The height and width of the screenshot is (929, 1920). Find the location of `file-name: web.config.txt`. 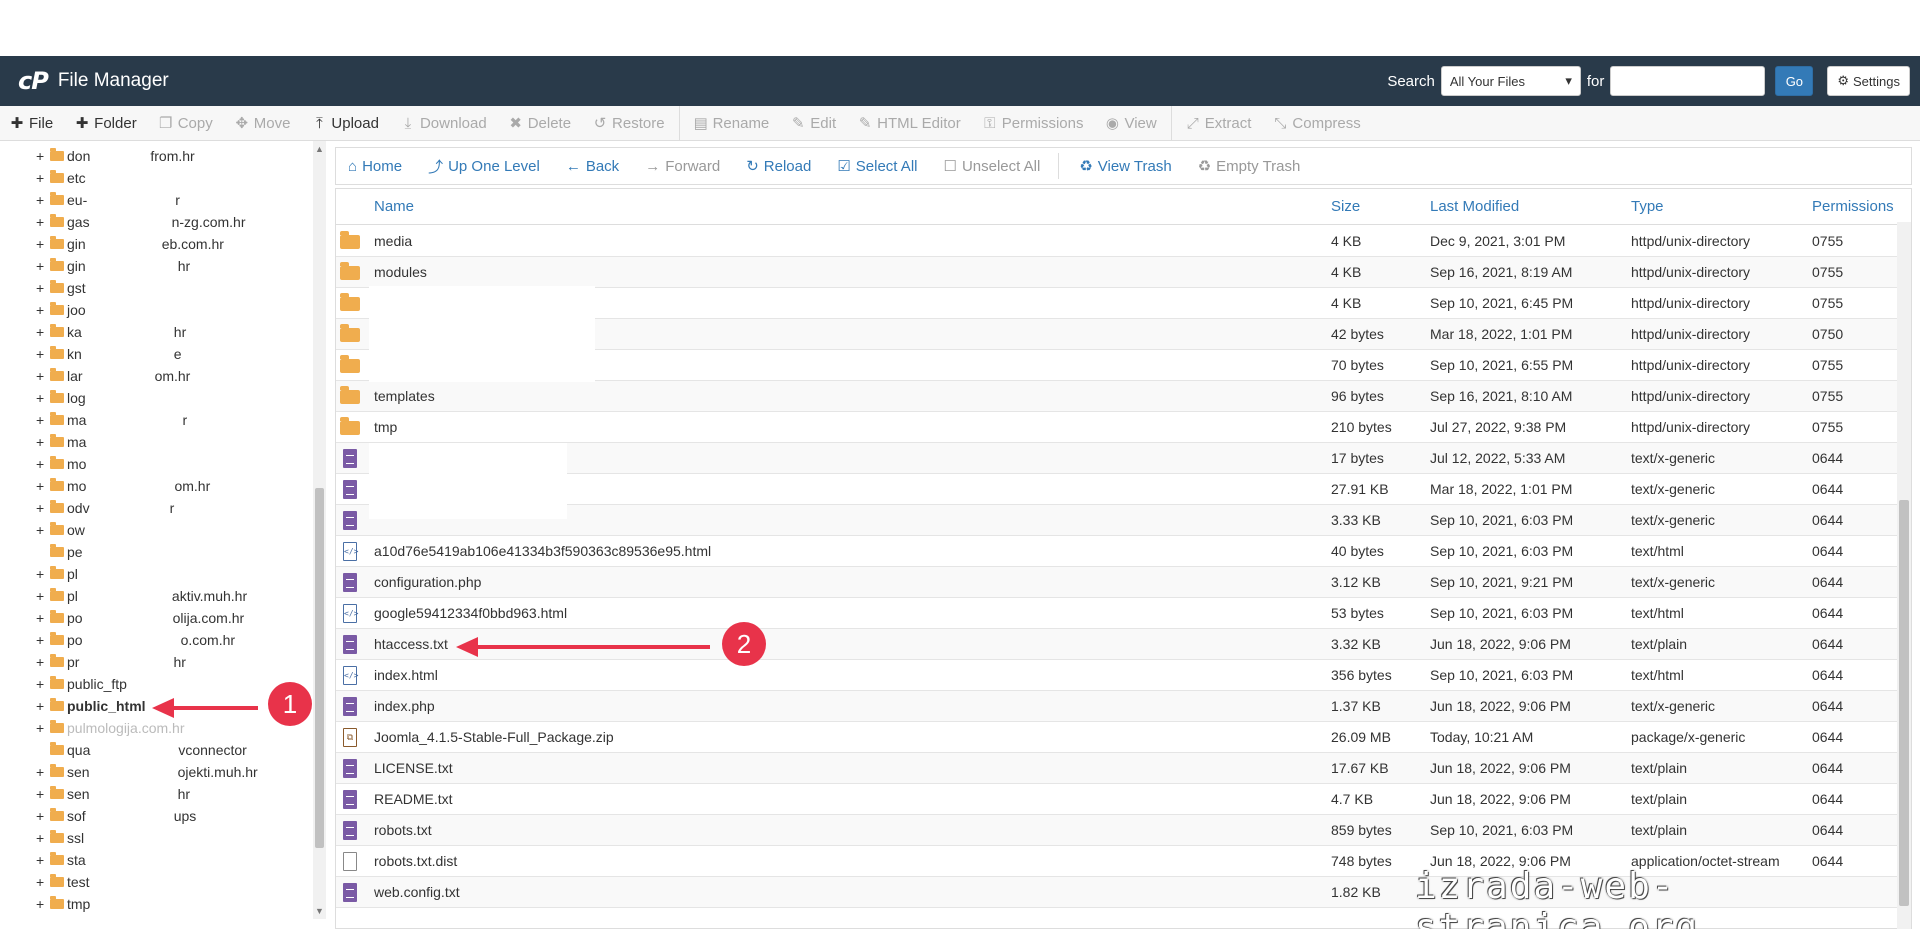

file-name: web.config.txt is located at coordinates (417, 892).